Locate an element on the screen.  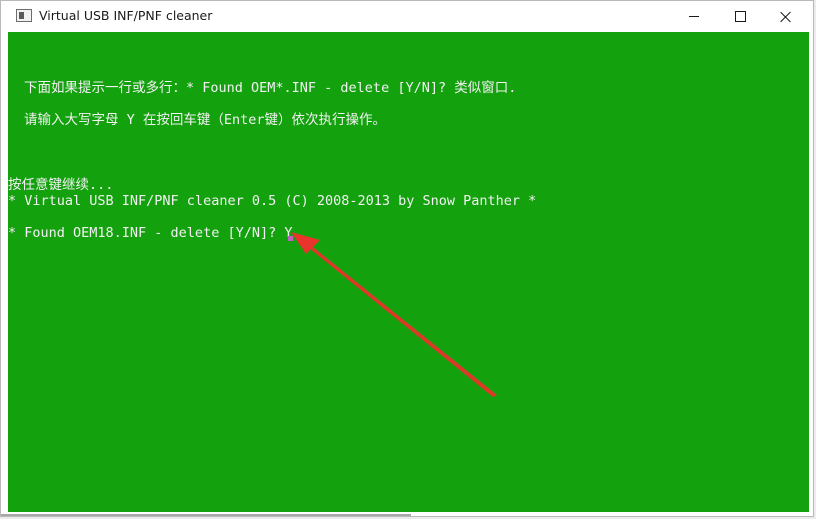
close-icon is located at coordinates (786, 17).